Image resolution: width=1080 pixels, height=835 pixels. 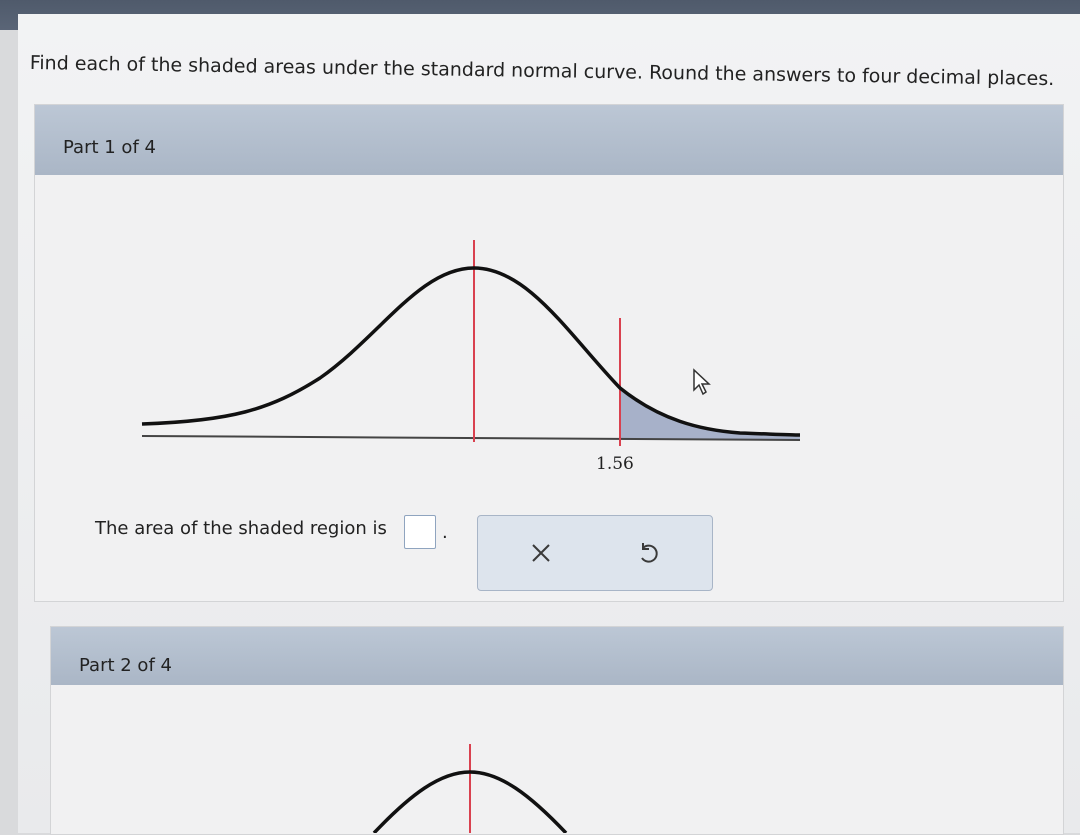 What do you see at coordinates (702, 384) in the screenshot?
I see `mouse-cursor-icon` at bounding box center [702, 384].